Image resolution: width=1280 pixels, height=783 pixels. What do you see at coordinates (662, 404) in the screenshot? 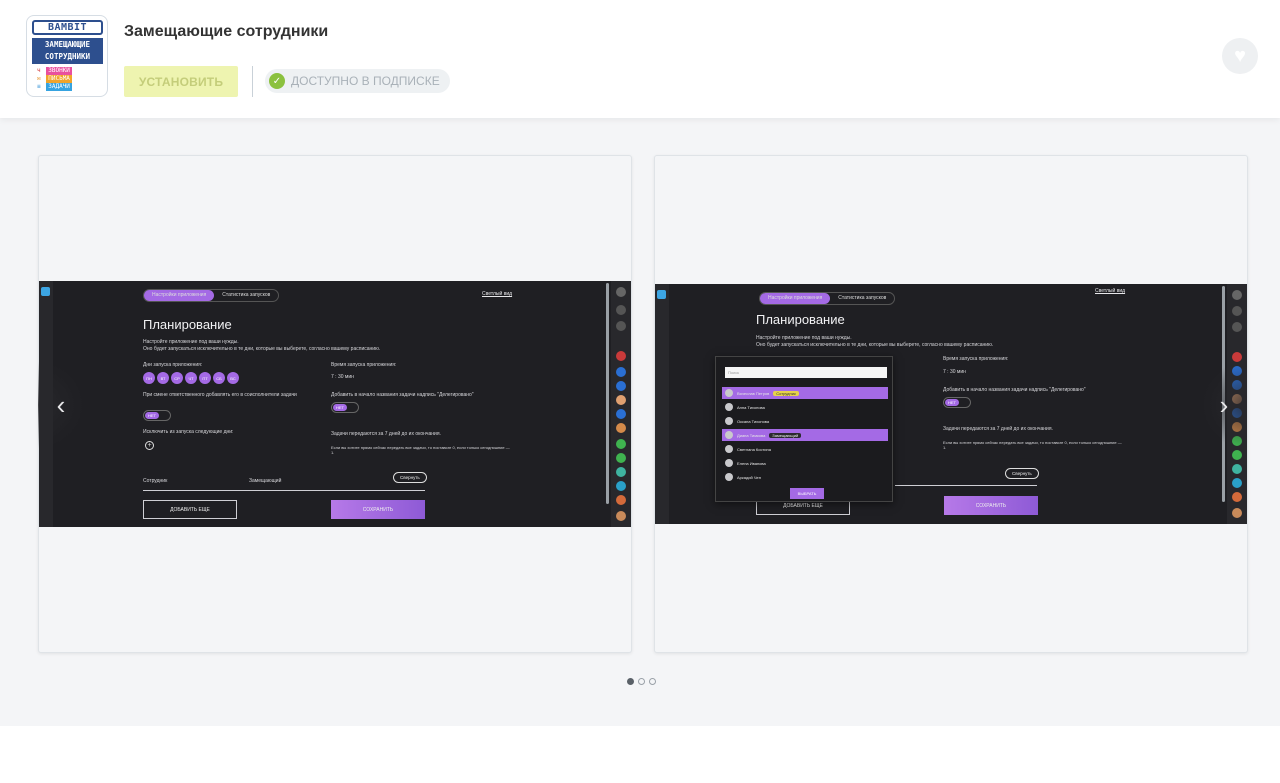
I see `left-sidebar` at bounding box center [662, 404].